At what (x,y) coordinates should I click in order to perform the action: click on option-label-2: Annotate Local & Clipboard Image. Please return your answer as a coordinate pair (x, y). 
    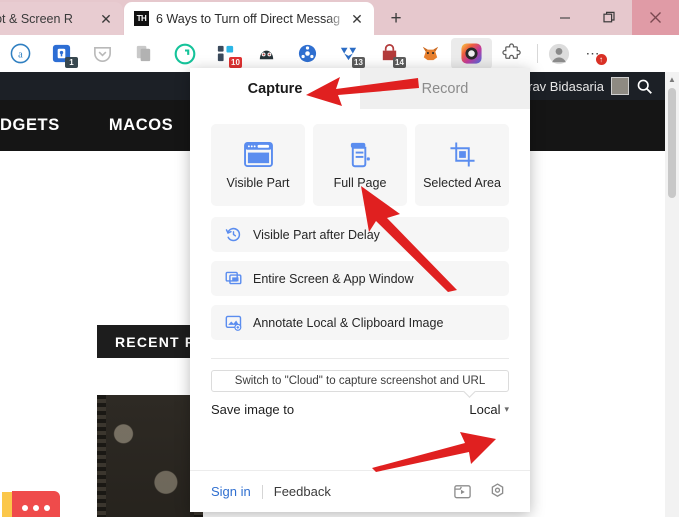
    Looking at the image, I should click on (348, 322).